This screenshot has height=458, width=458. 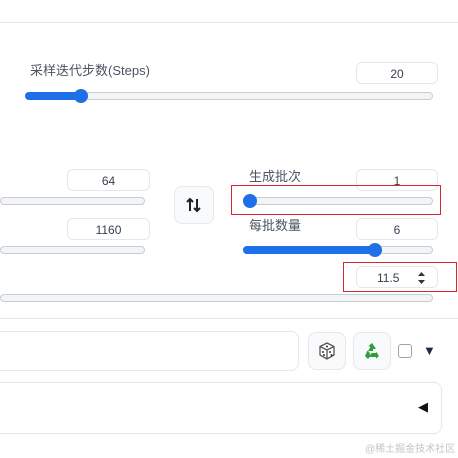 I want to click on batch-count-label: 生成批次, so click(x=275, y=176).